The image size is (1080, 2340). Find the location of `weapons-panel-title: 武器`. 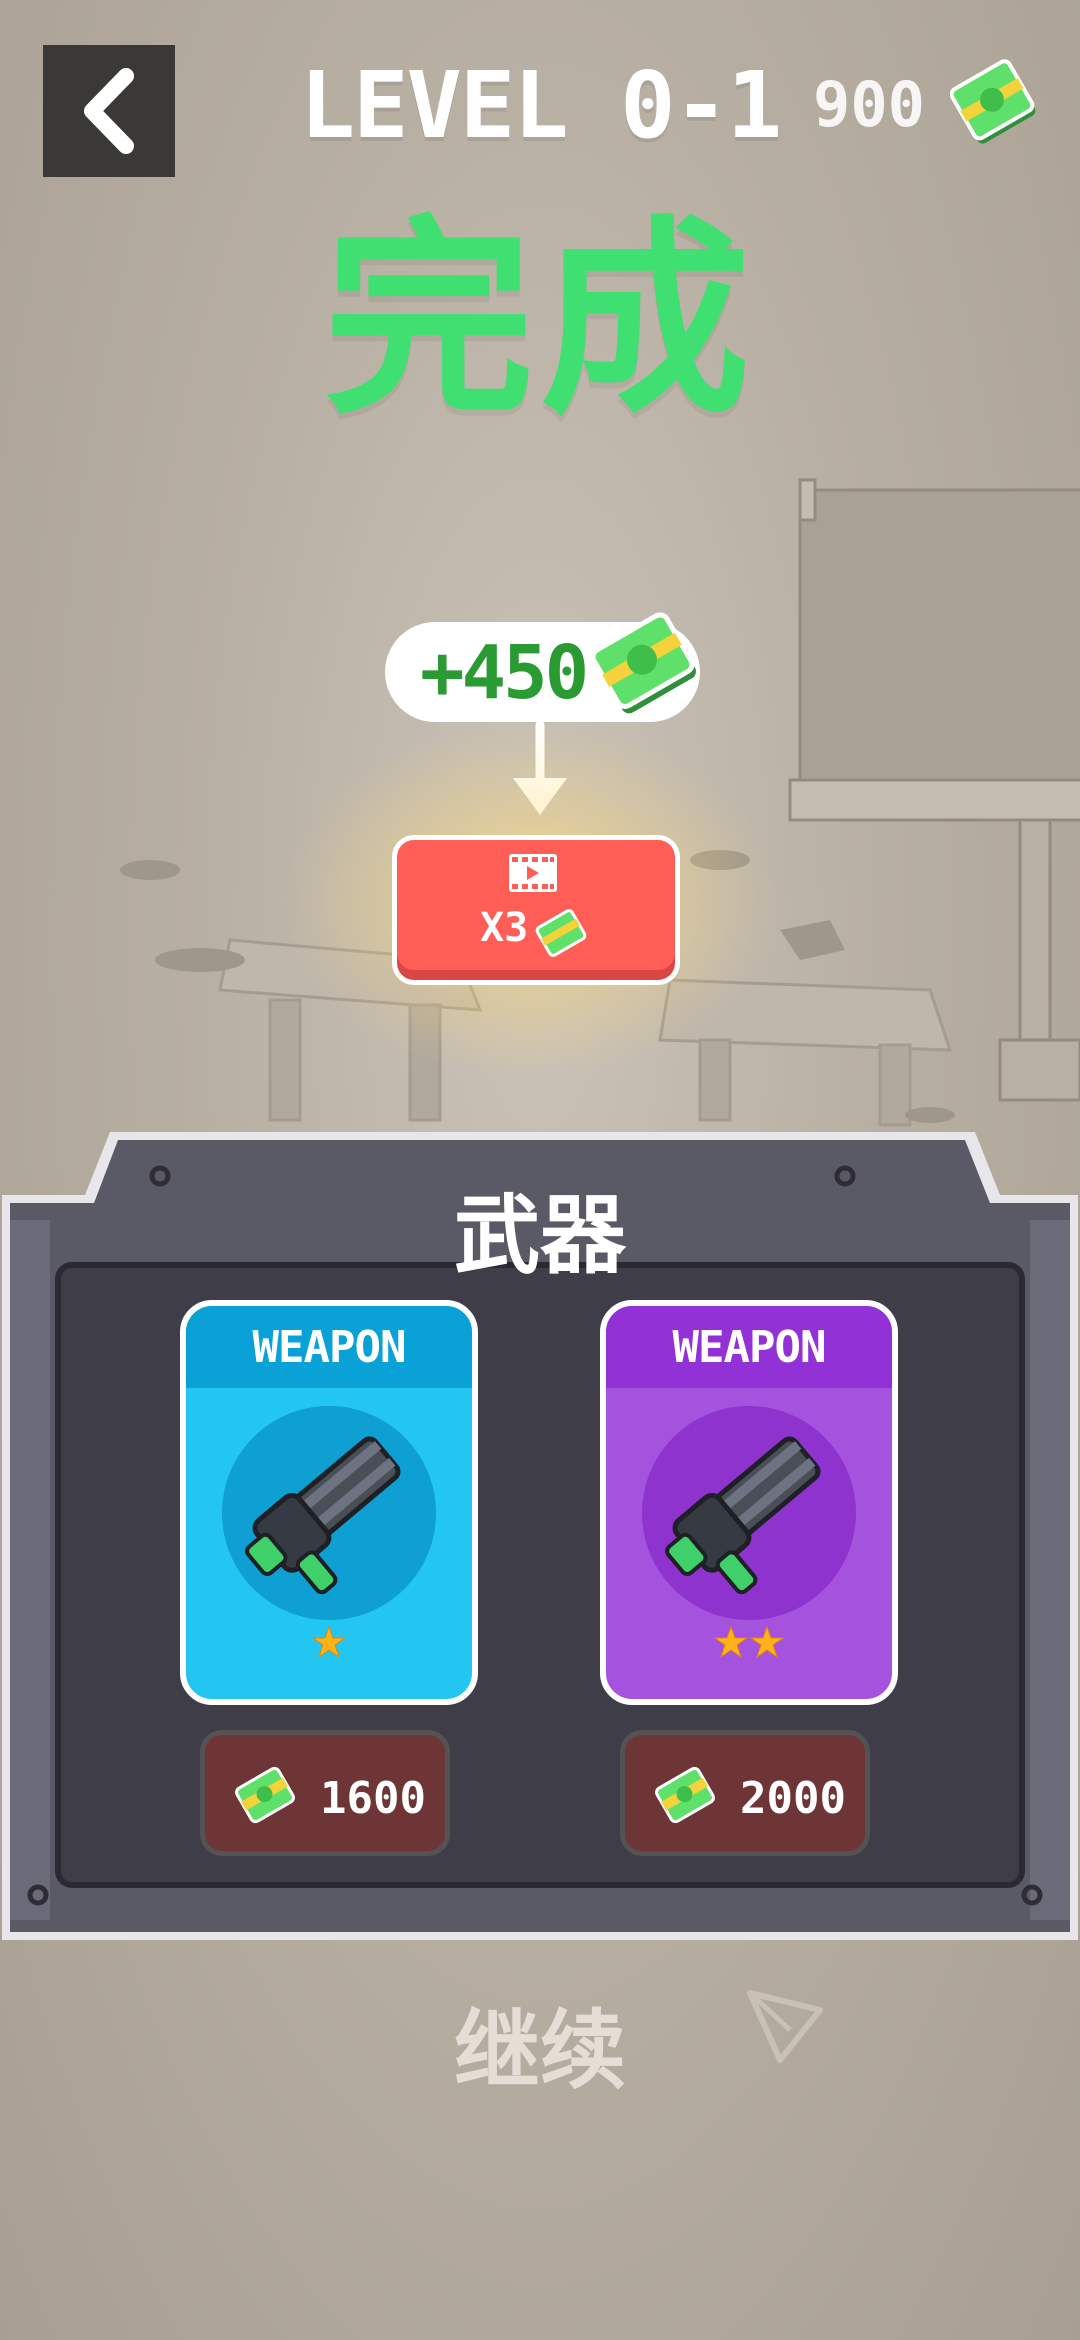

weapons-panel-title: 武器 is located at coordinates (540, 1236).